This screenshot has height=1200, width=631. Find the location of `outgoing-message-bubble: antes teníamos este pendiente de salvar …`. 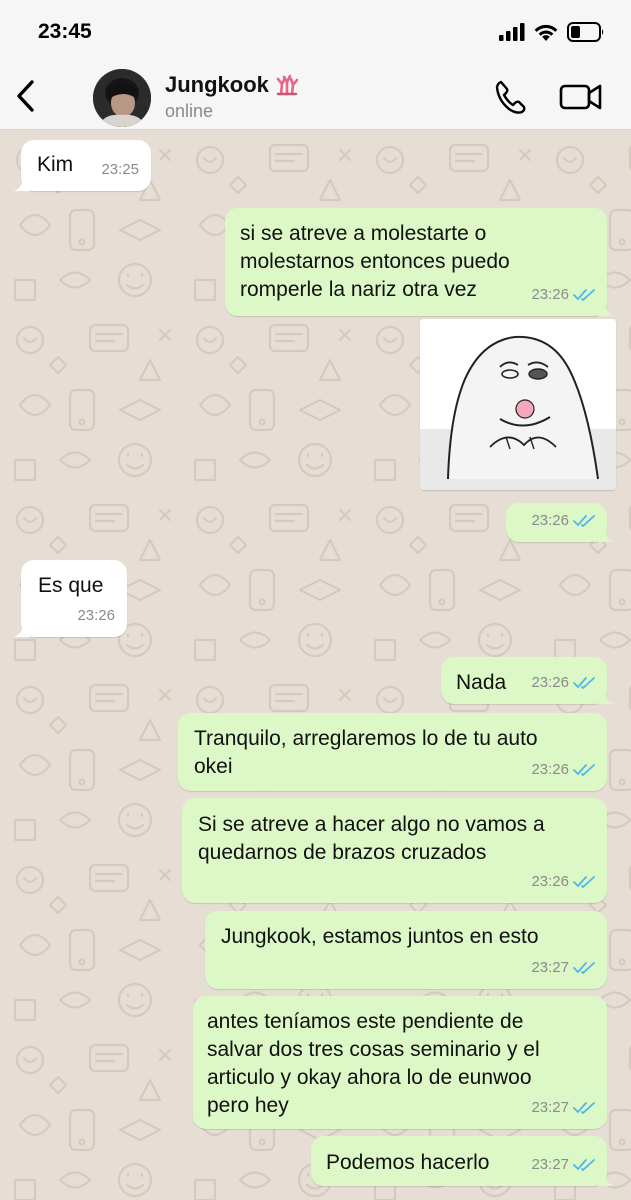

outgoing-message-bubble: antes teníamos este pendiente de salvar … is located at coordinates (400, 1062).